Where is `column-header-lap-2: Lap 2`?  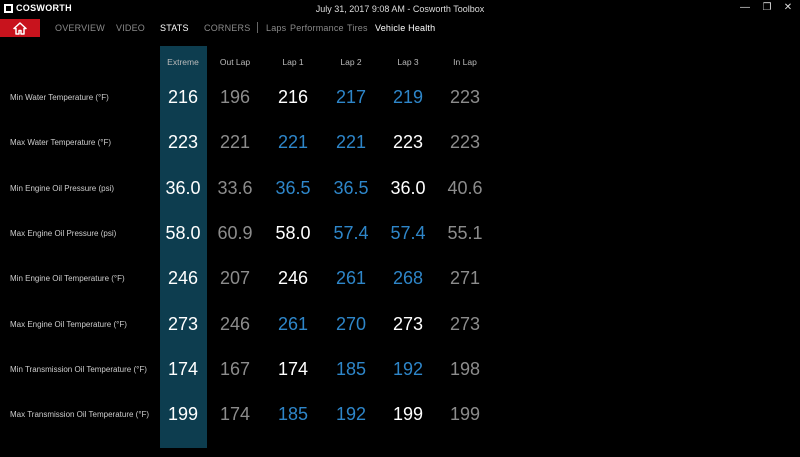
column-header-lap-2: Lap 2 is located at coordinates (351, 62).